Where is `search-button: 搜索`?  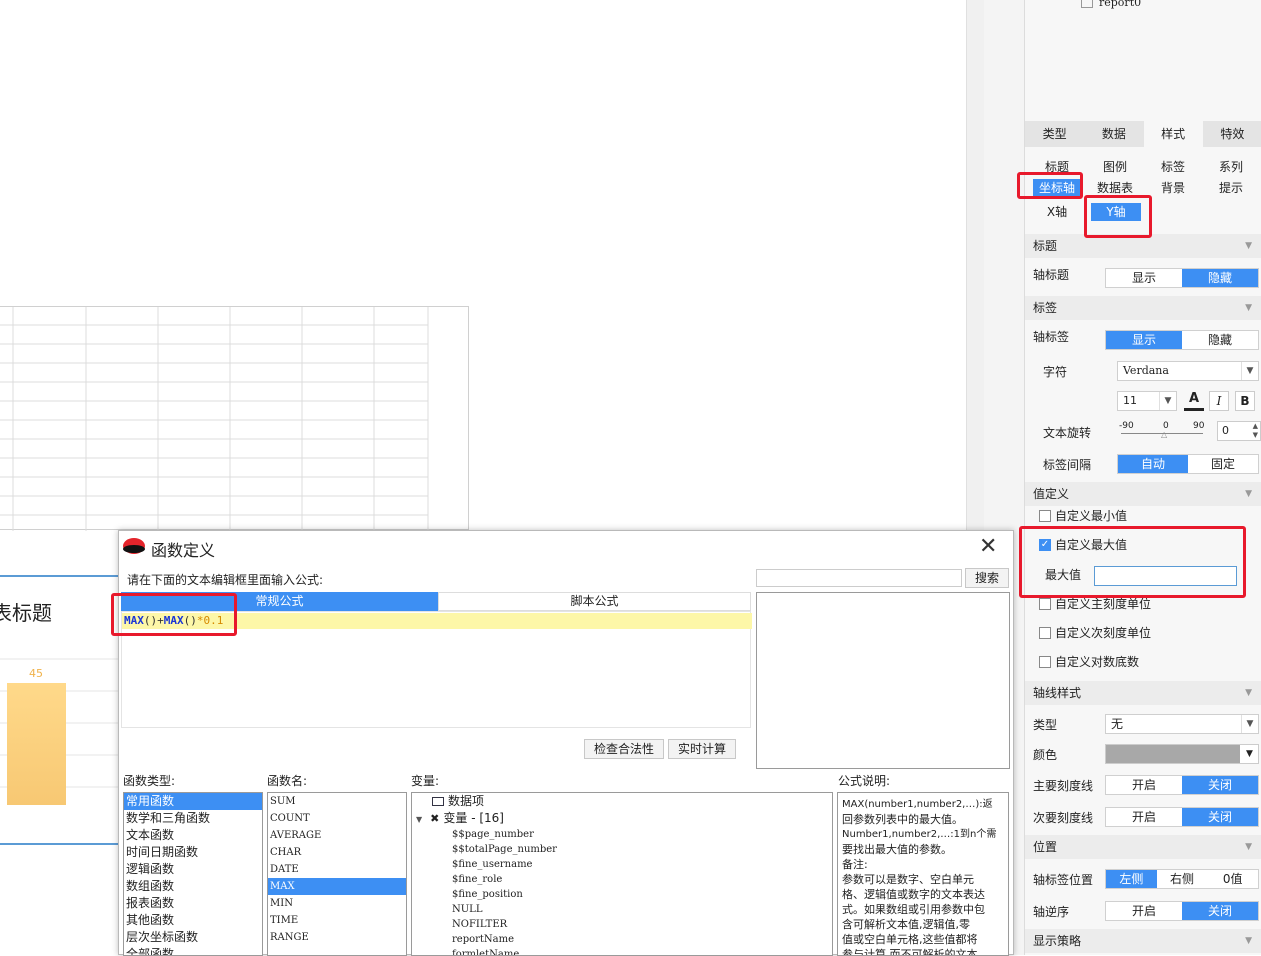 search-button: 搜索 is located at coordinates (987, 578).